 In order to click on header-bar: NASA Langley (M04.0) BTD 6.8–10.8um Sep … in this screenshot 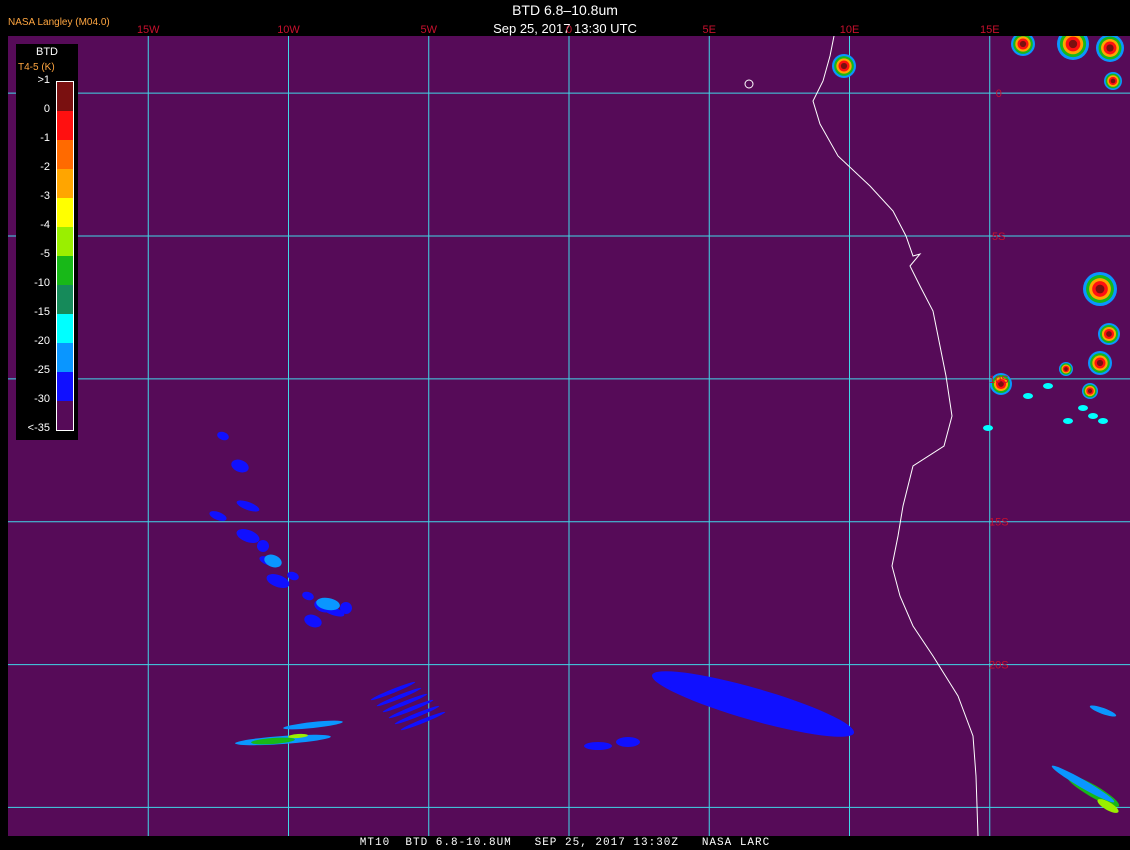, I will do `click(565, 18)`.